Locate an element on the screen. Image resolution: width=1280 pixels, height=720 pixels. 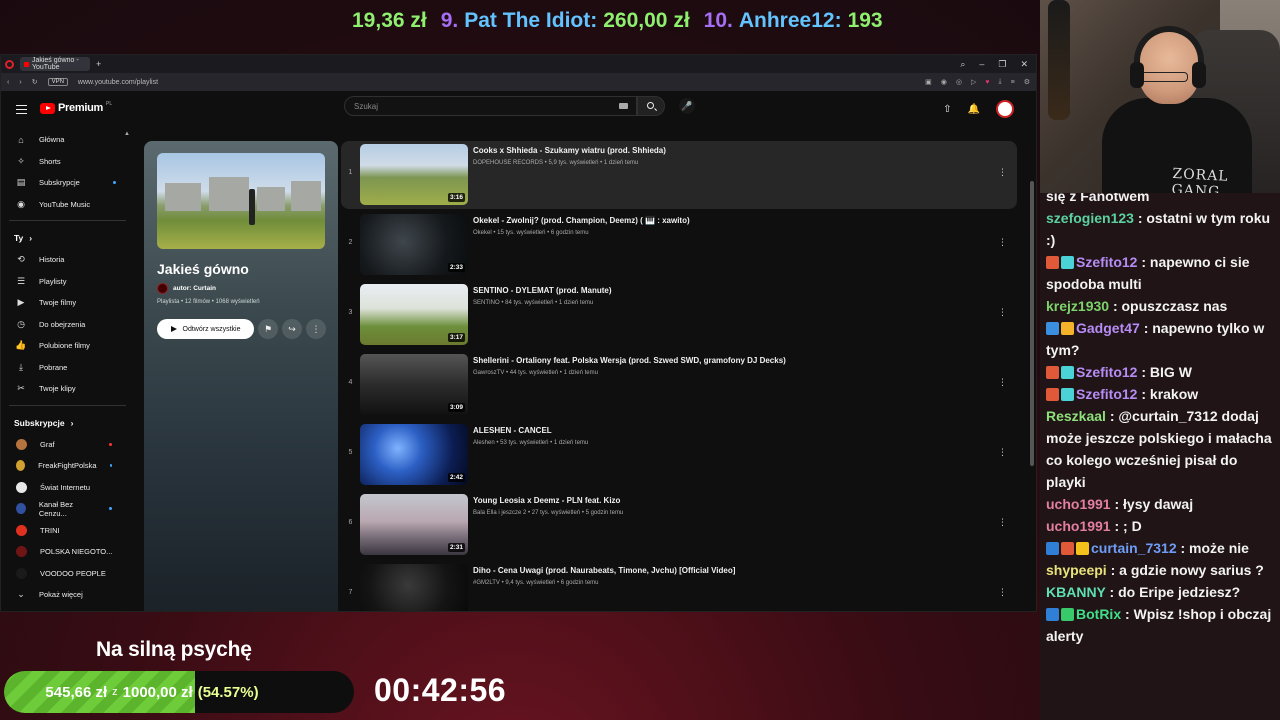
chat-username: krejz1930 is located at coordinates (1077, 306).